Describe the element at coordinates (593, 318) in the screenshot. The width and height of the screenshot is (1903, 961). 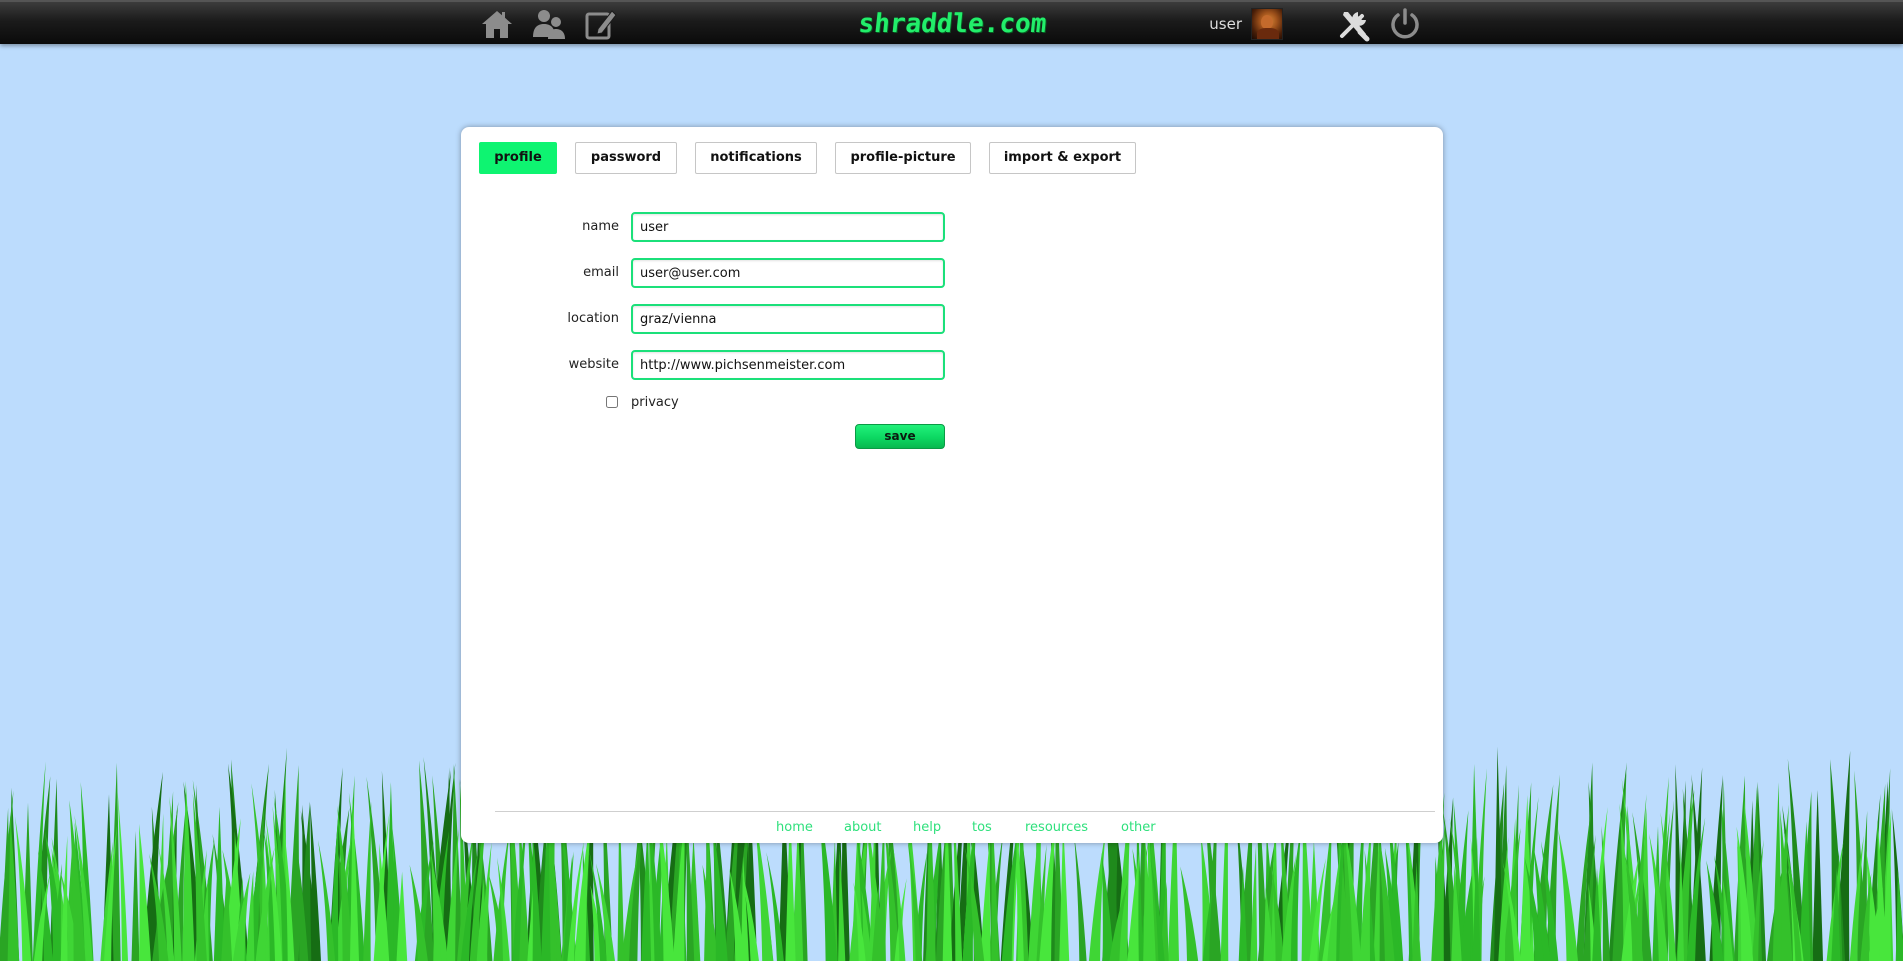
I see `location-label: location` at that location.